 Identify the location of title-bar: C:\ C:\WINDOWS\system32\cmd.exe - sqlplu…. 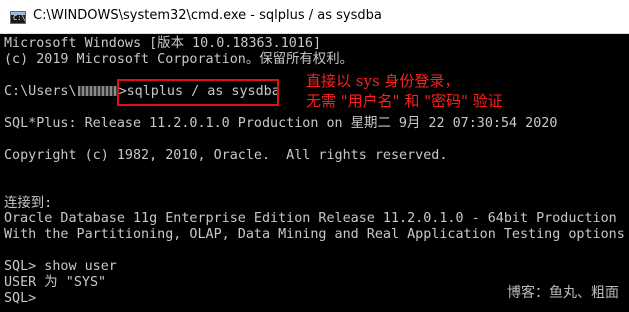
(314, 17).